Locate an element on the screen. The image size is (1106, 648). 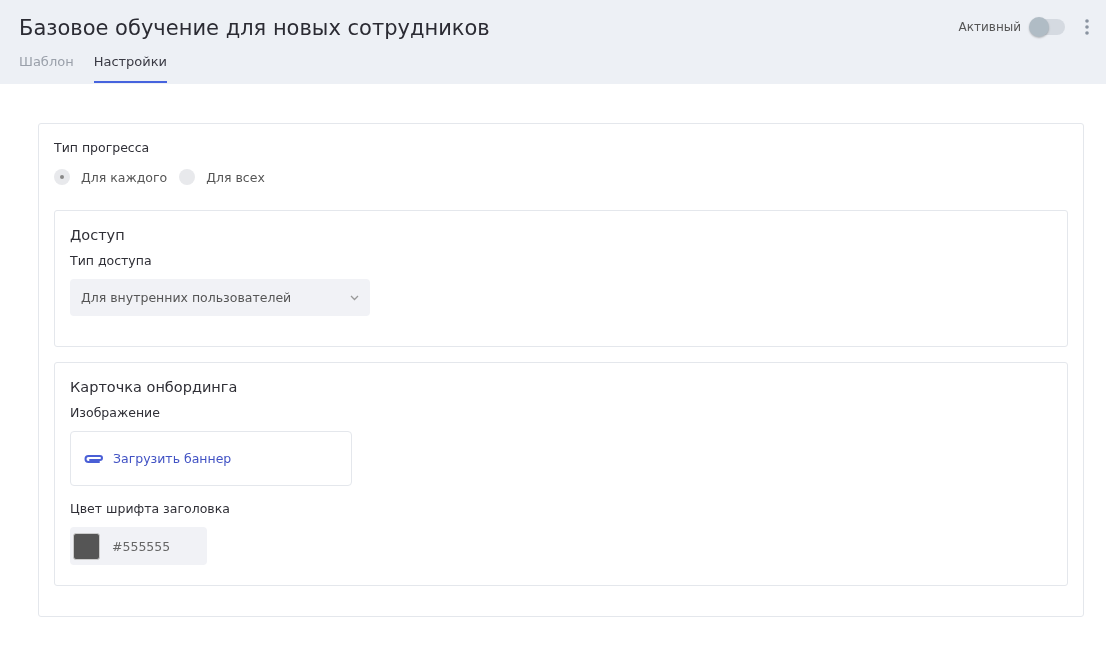
paperclip-icon is located at coordinates (94, 458).